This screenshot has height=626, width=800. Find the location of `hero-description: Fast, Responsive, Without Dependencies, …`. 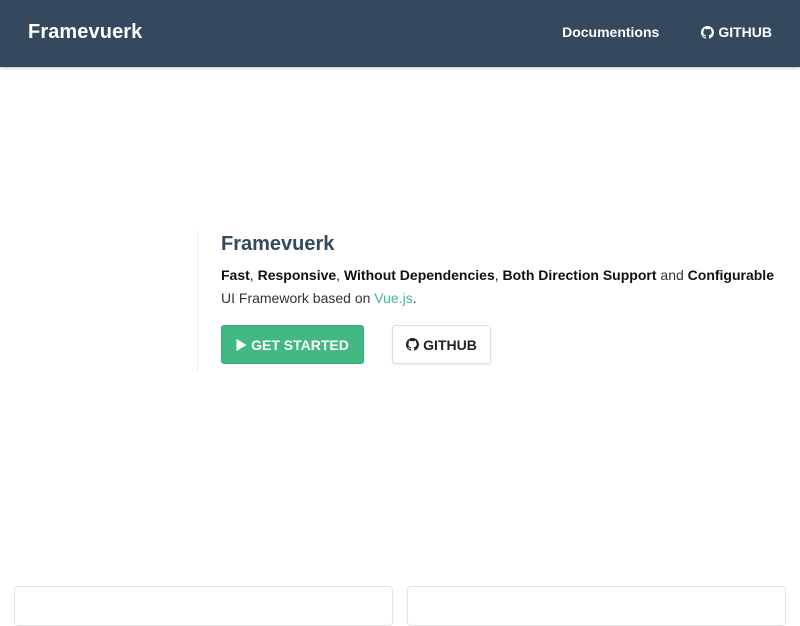

hero-description: Fast, Responsive, Without Dependencies, … is located at coordinates (510, 287).